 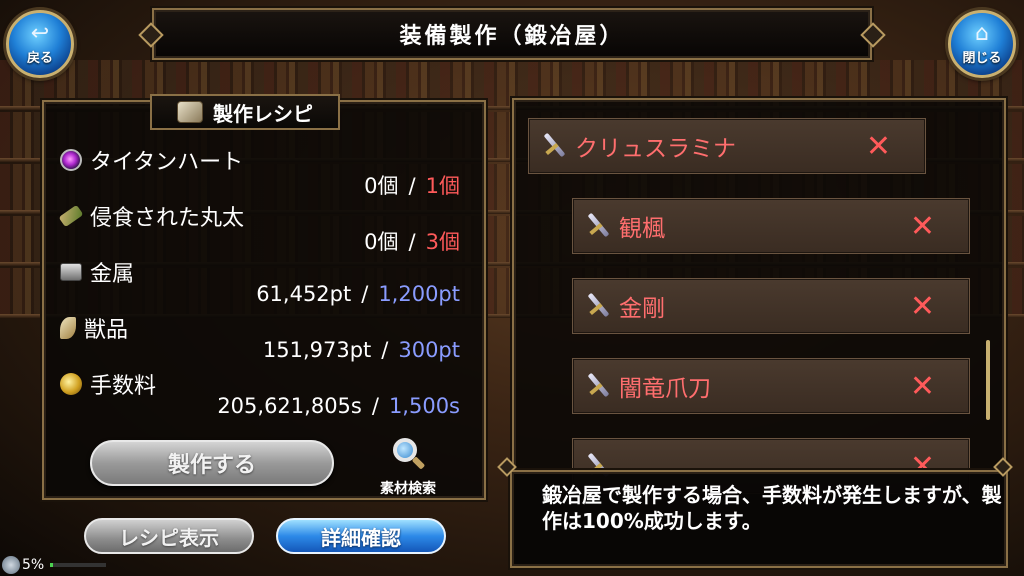 I want to click on list-item: 闇竜爪刀 ✕, so click(x=771, y=386).